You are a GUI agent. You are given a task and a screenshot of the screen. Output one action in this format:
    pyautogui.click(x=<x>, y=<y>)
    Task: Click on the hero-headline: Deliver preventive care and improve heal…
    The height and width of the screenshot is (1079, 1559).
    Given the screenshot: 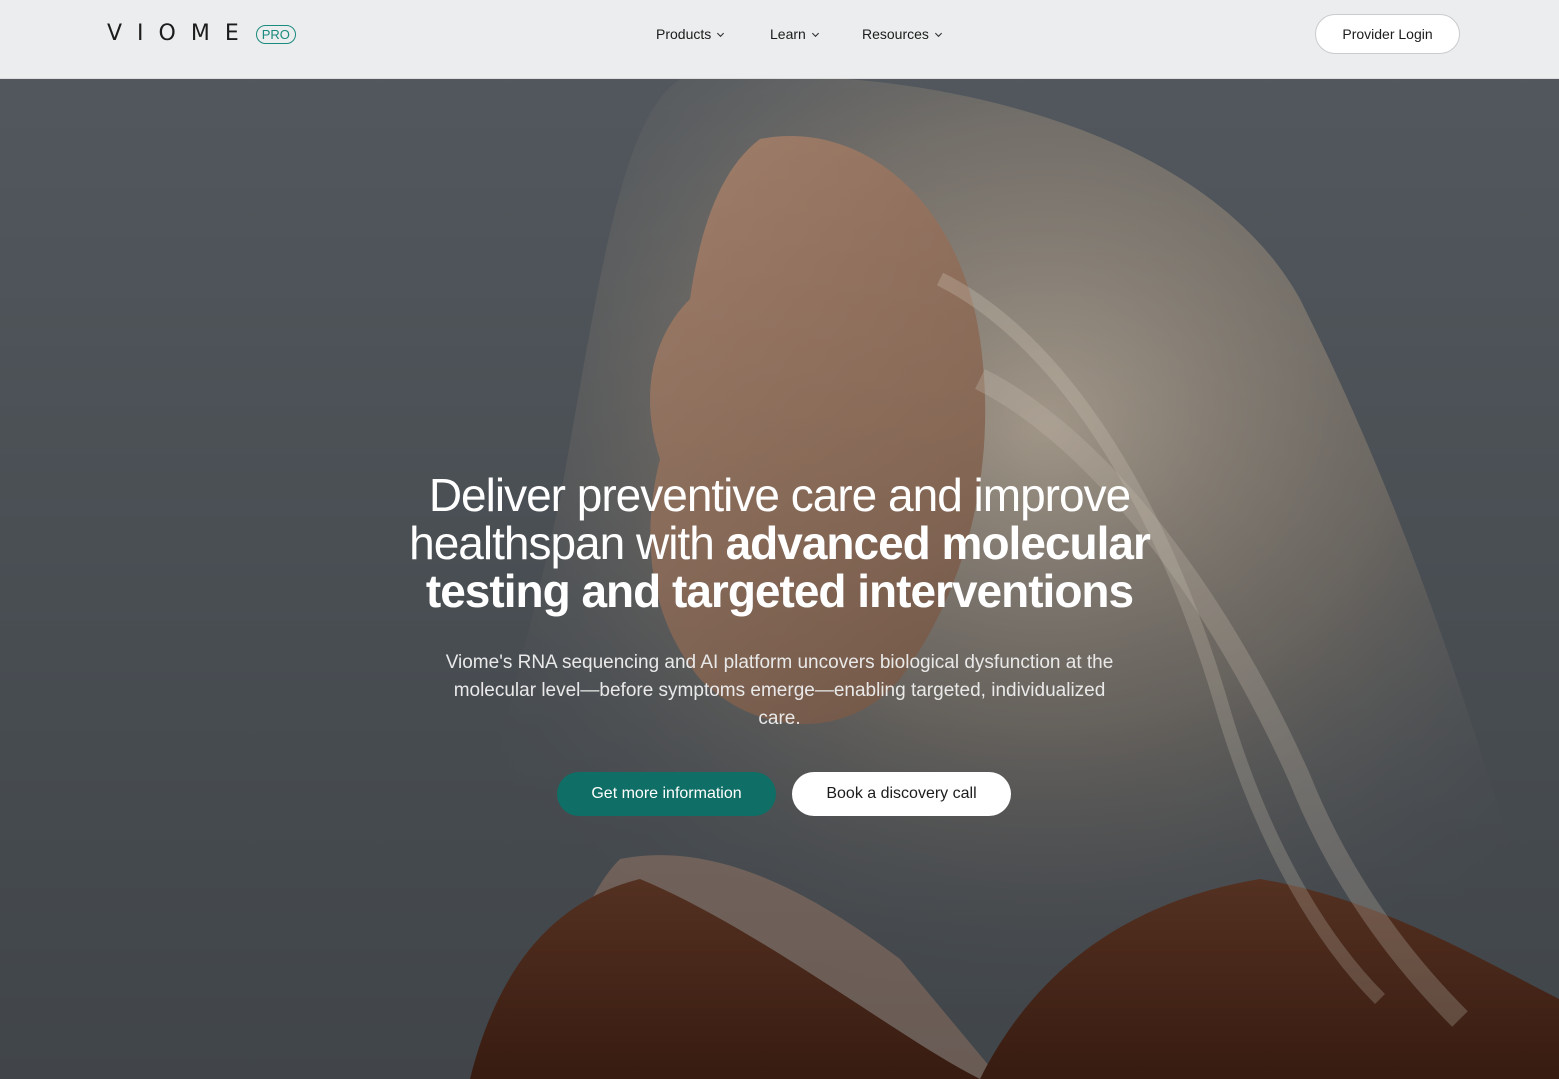 What is the action you would take?
    pyautogui.click(x=780, y=543)
    